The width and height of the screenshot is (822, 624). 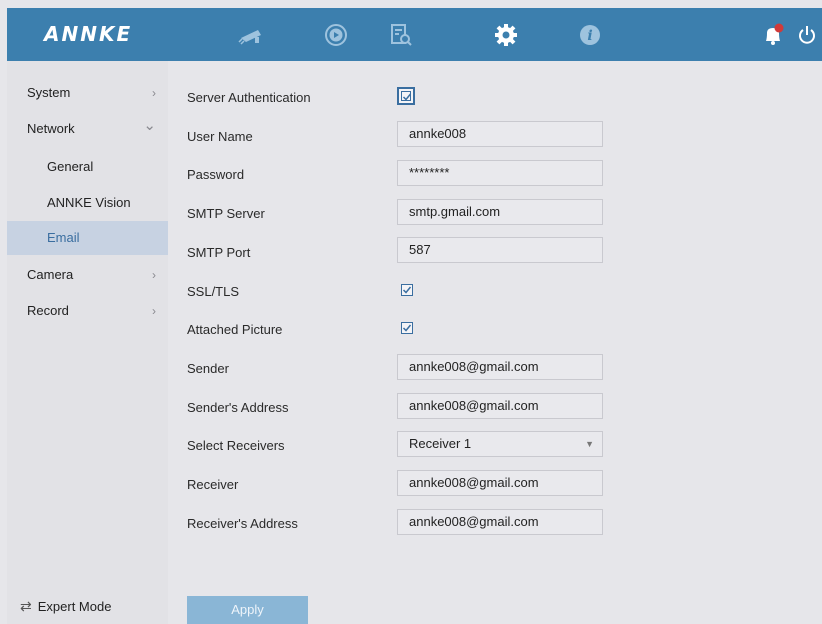 I want to click on receiver-address-input: annke008@gmail.com, so click(x=500, y=522).